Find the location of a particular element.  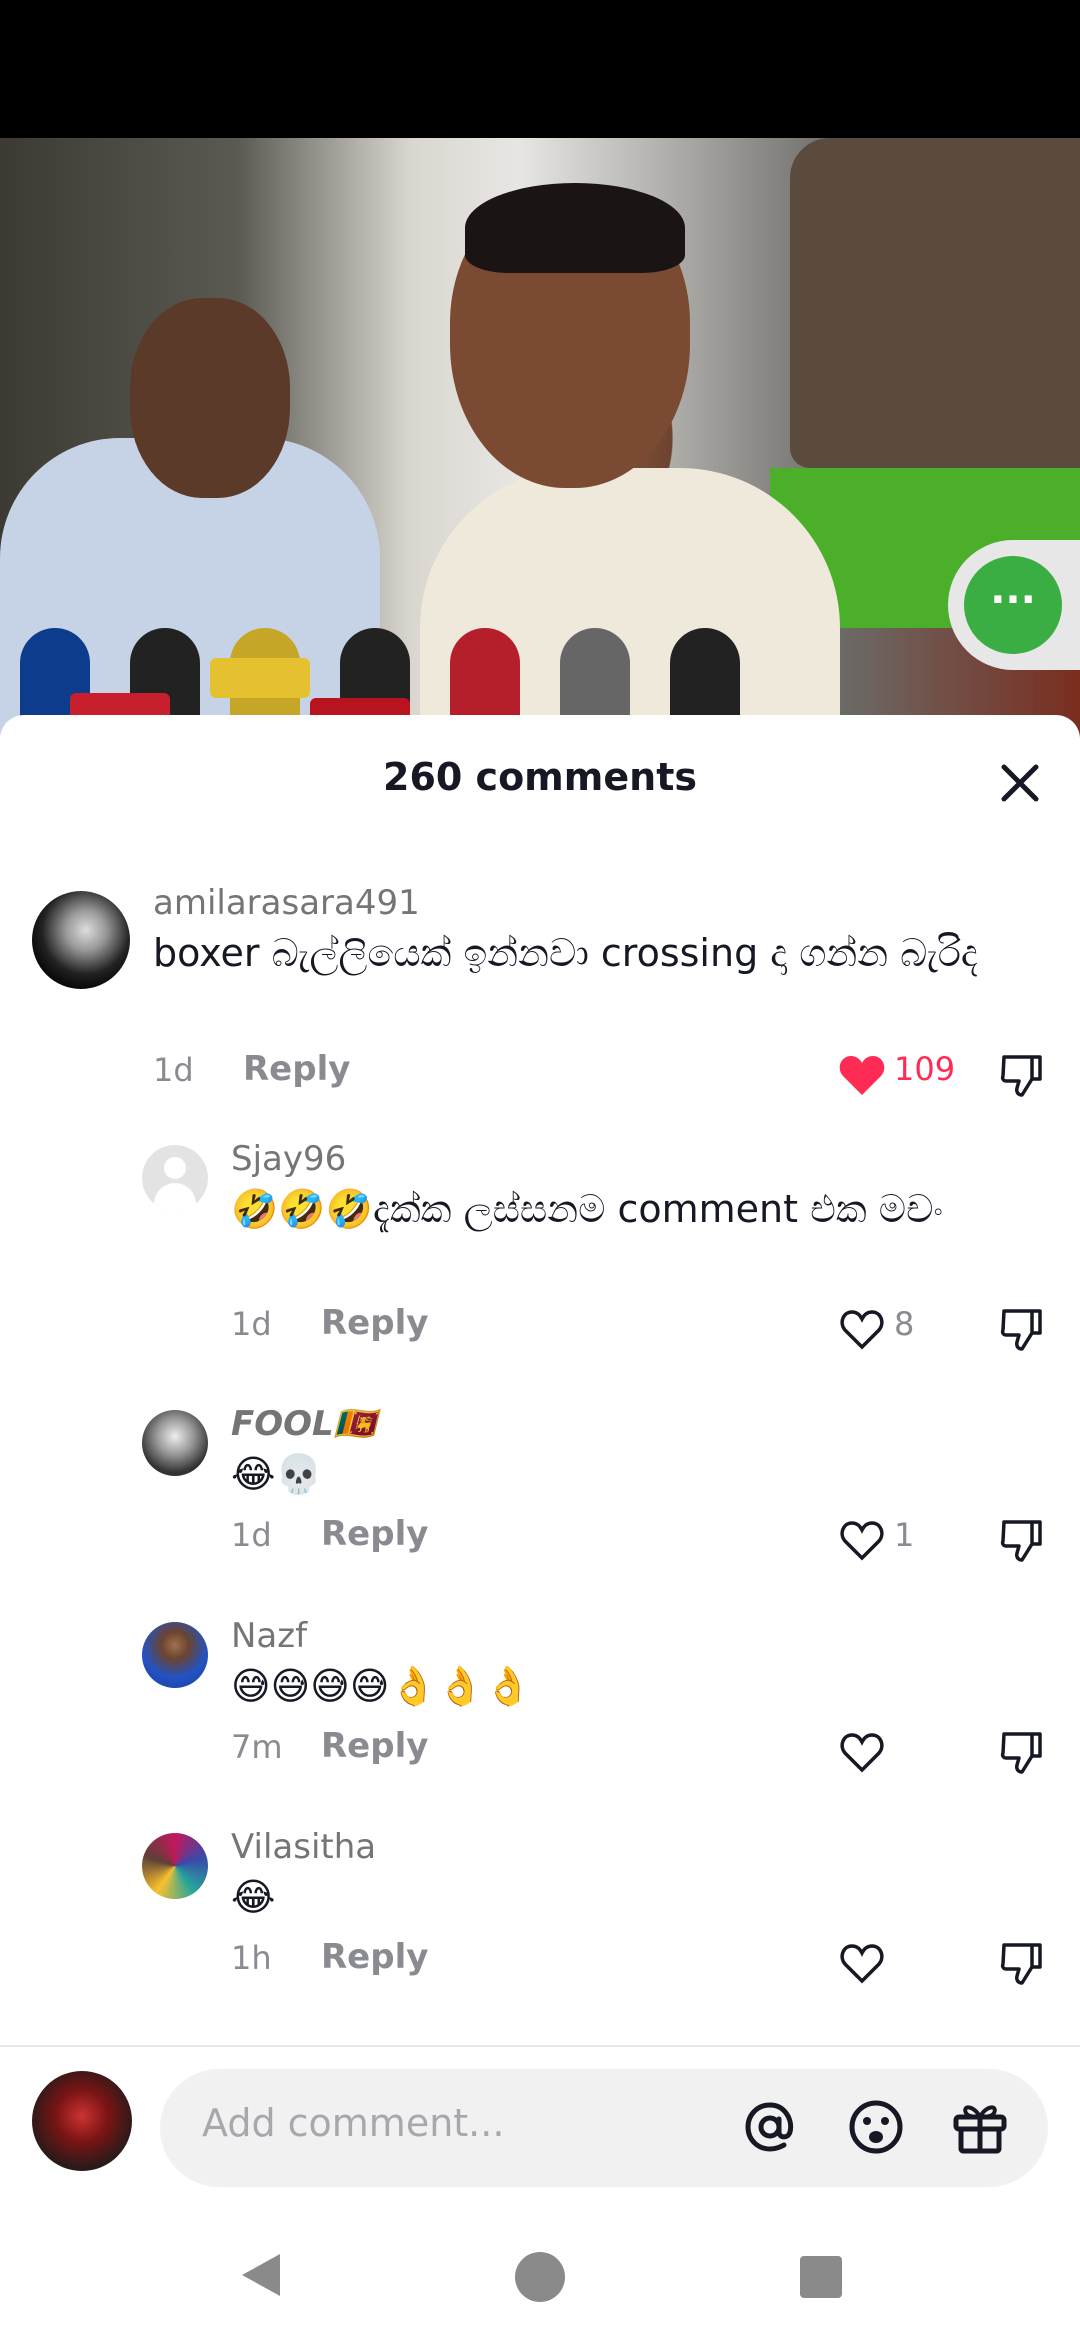

emoji-icon is located at coordinates (876, 2127).